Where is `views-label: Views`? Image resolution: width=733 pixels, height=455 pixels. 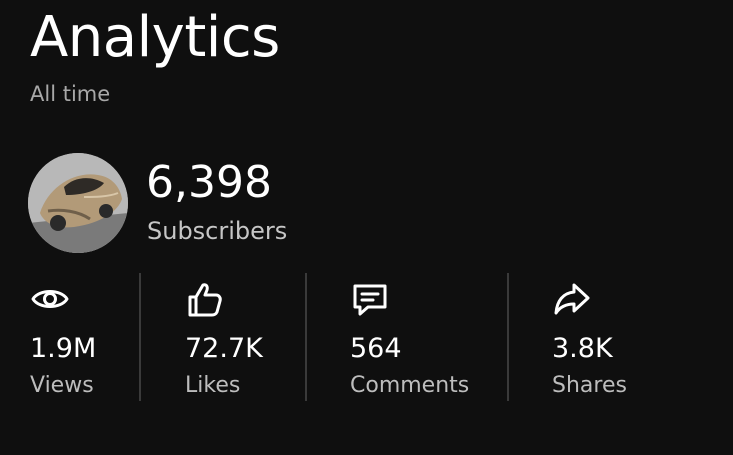 views-label: Views is located at coordinates (62, 385).